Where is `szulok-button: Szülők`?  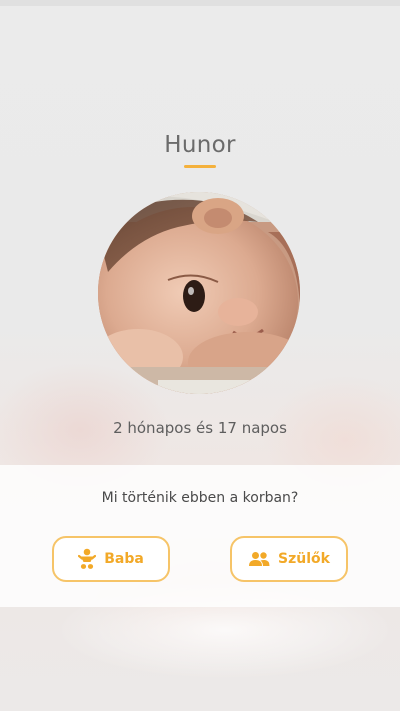
szulok-button: Szülők is located at coordinates (289, 559).